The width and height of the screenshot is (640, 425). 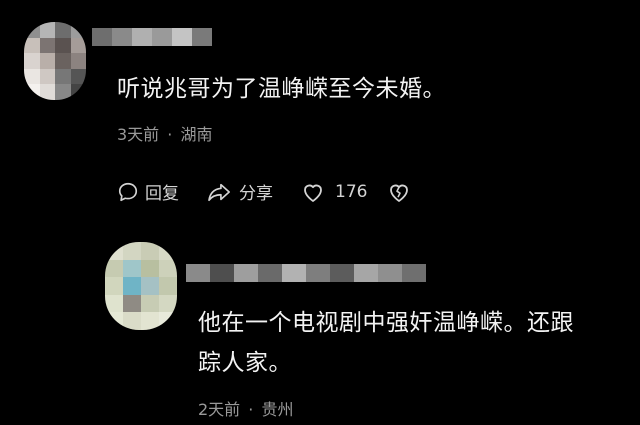 I want to click on reply-label: 回复, so click(x=162, y=194).